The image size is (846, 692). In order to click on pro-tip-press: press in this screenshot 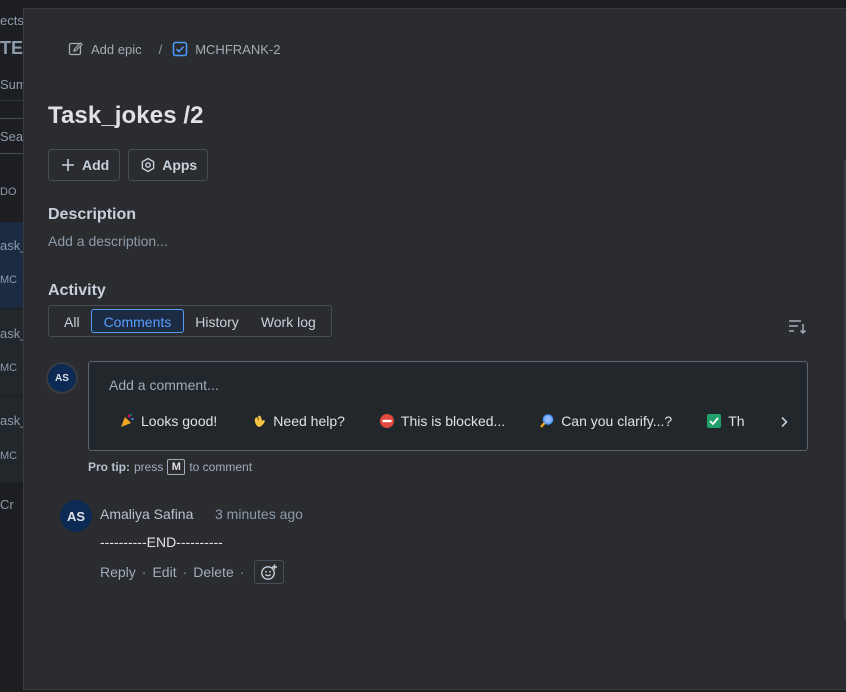, I will do `click(149, 467)`.